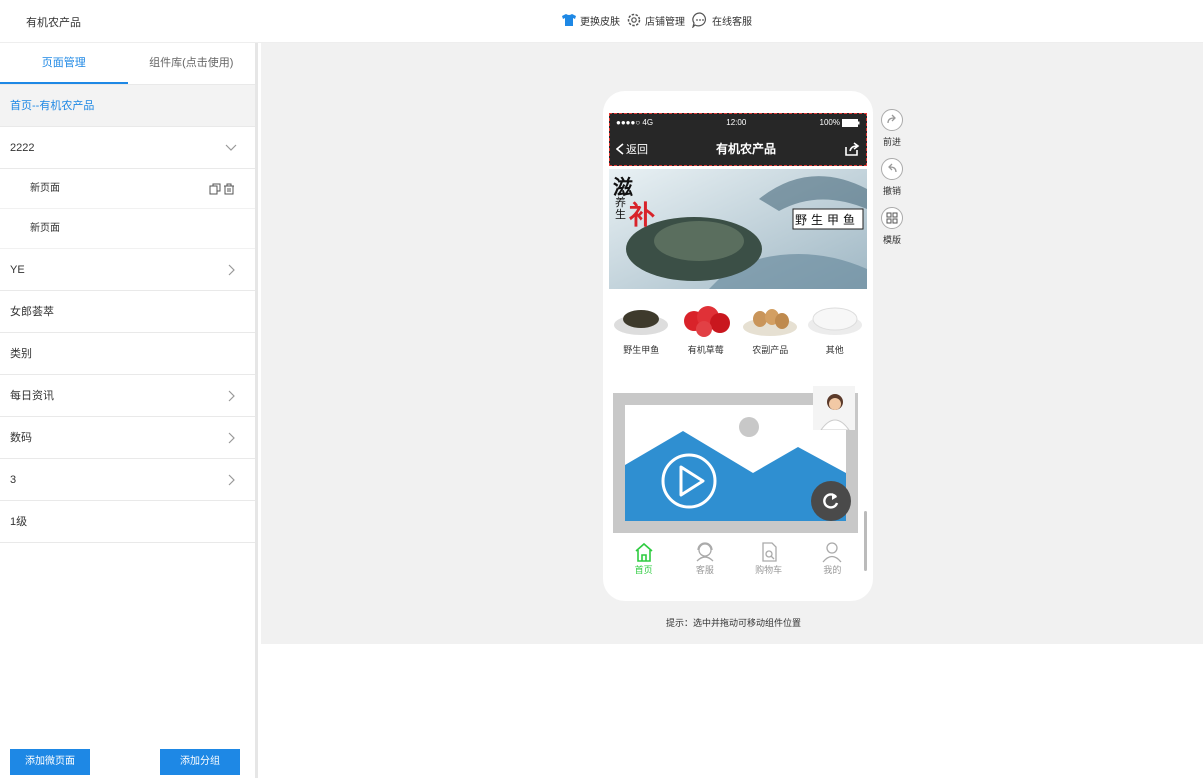  What do you see at coordinates (705, 552) in the screenshot?
I see `service-icon` at bounding box center [705, 552].